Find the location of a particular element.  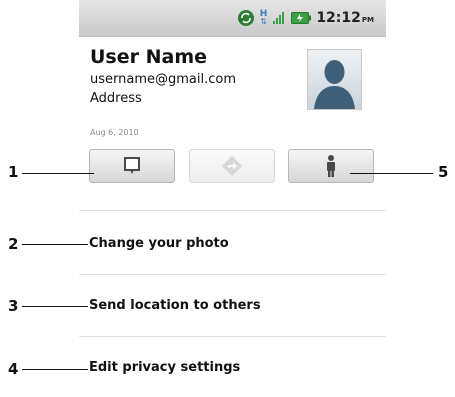

person-silhouette-icon is located at coordinates (334, 79).